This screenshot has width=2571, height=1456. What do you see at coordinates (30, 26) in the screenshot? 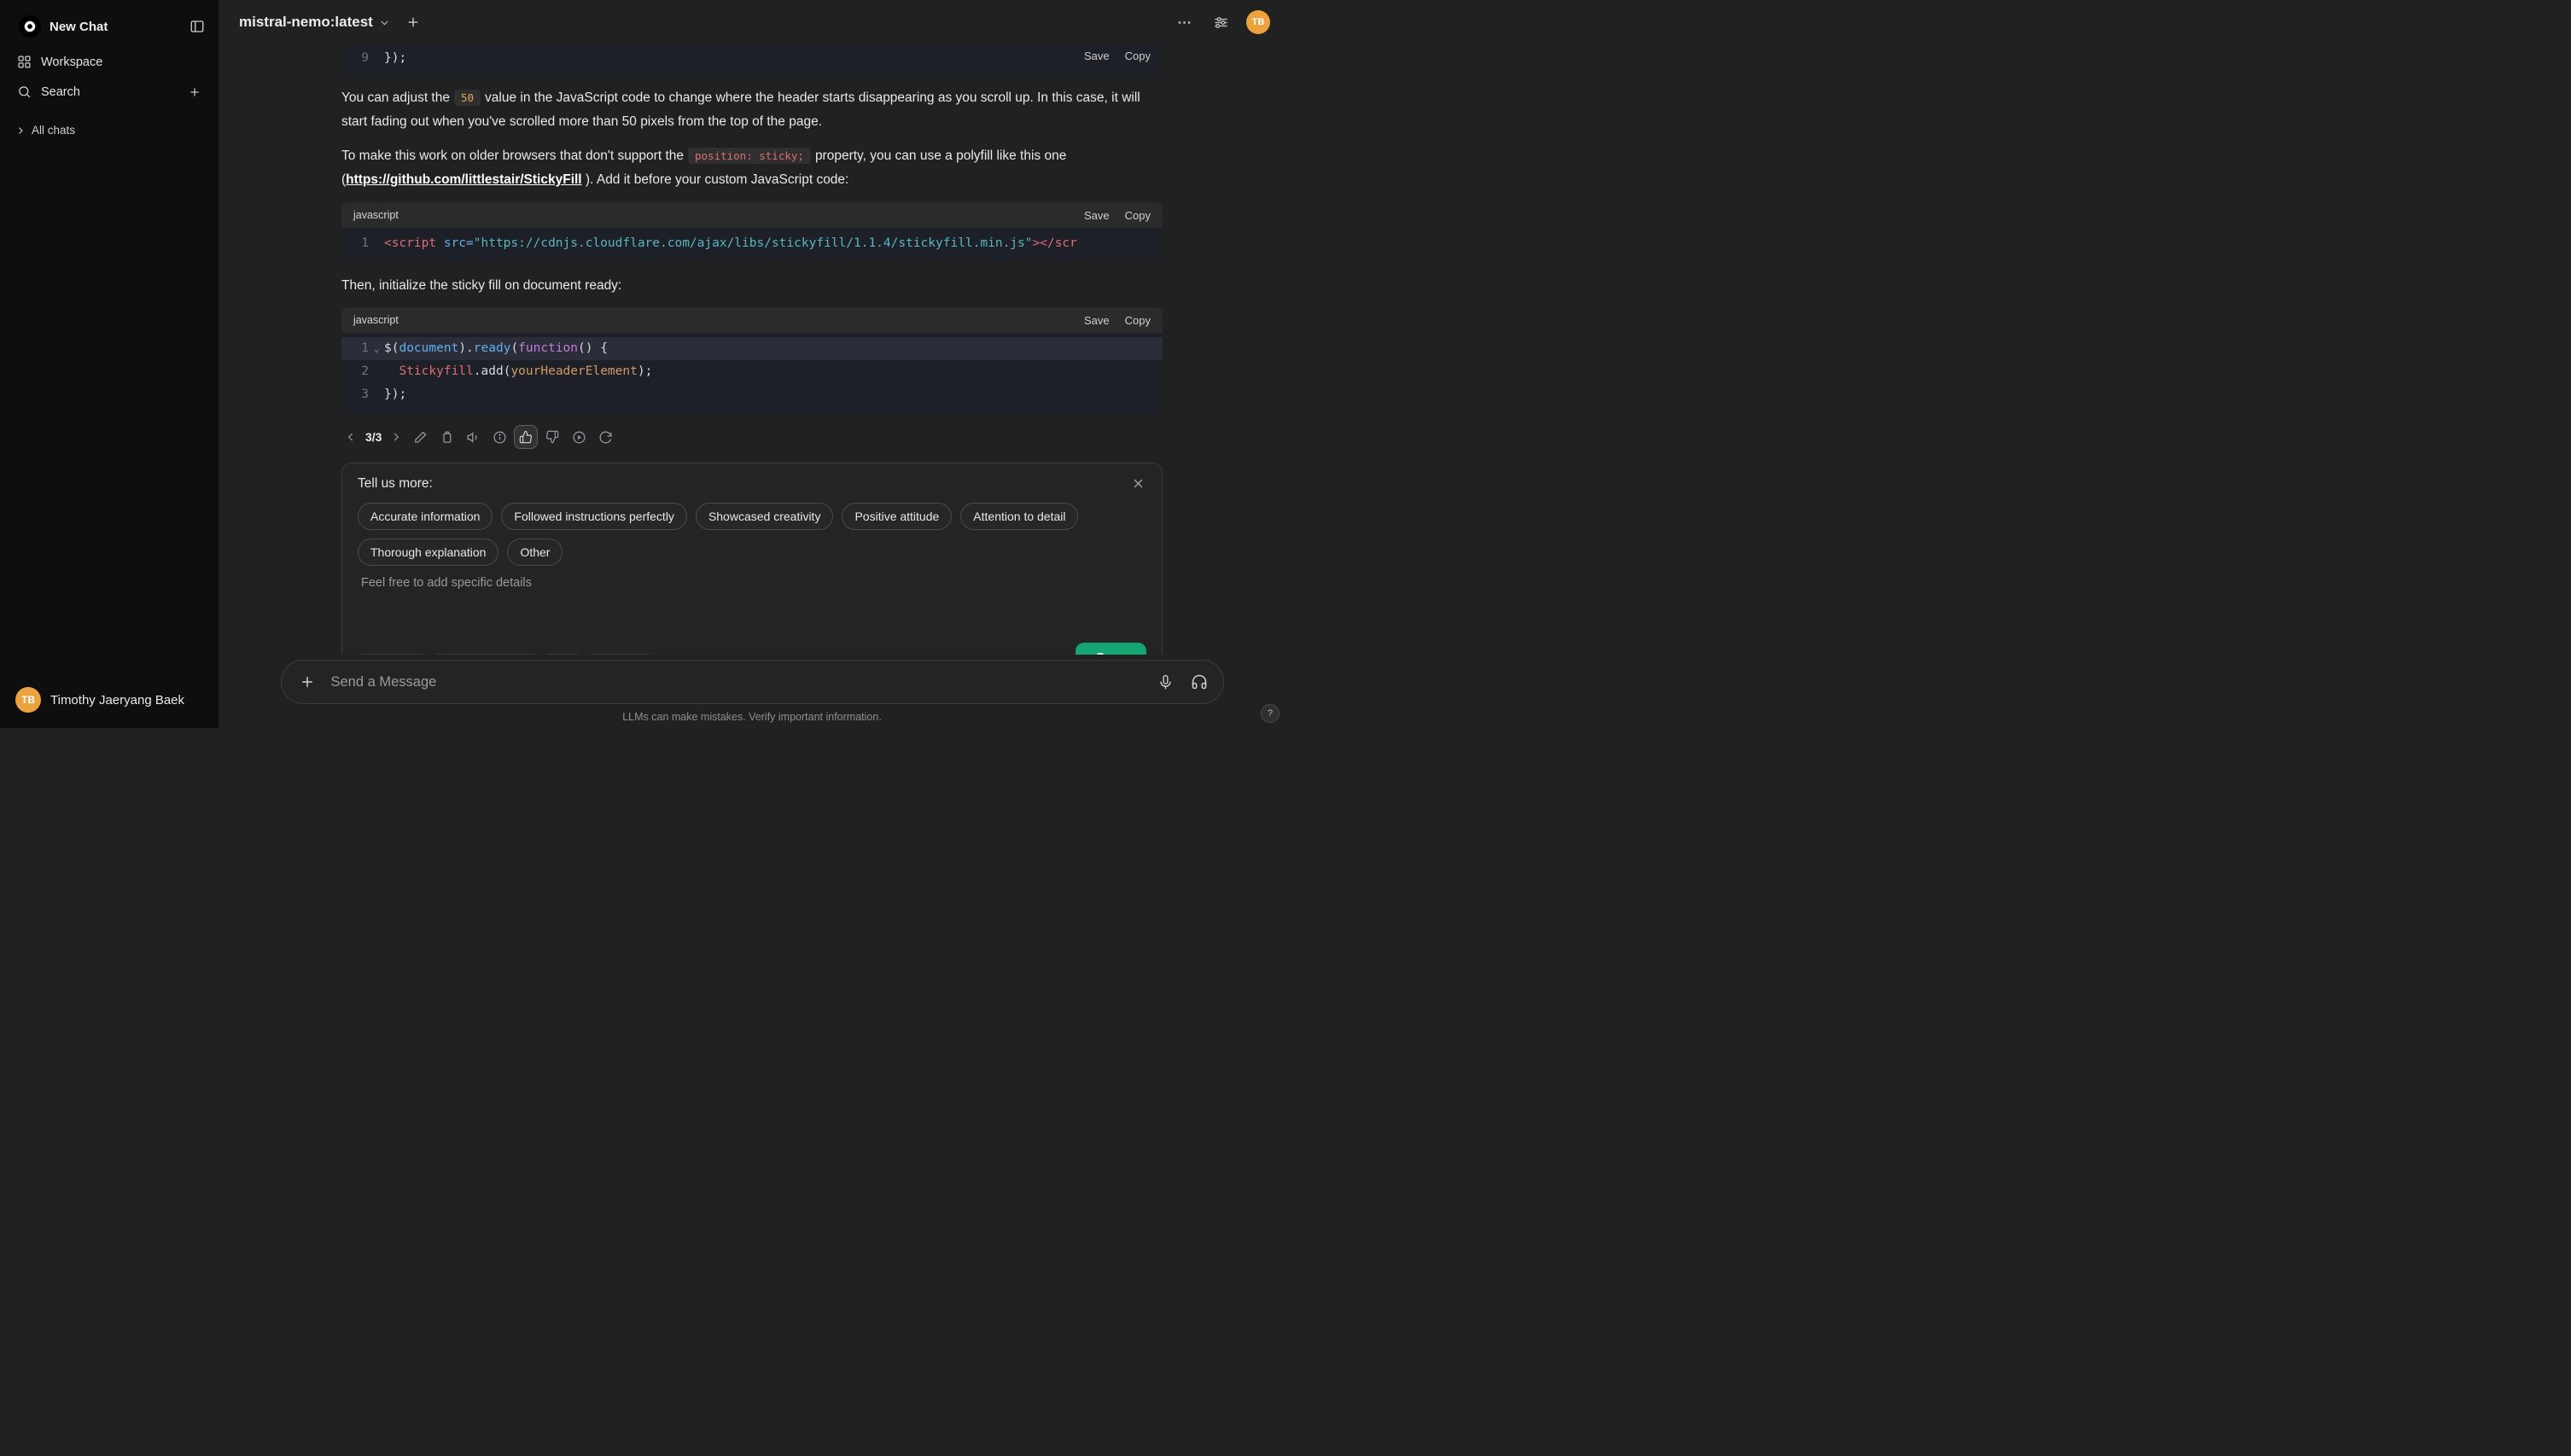
I see `app-logo-icon` at bounding box center [30, 26].